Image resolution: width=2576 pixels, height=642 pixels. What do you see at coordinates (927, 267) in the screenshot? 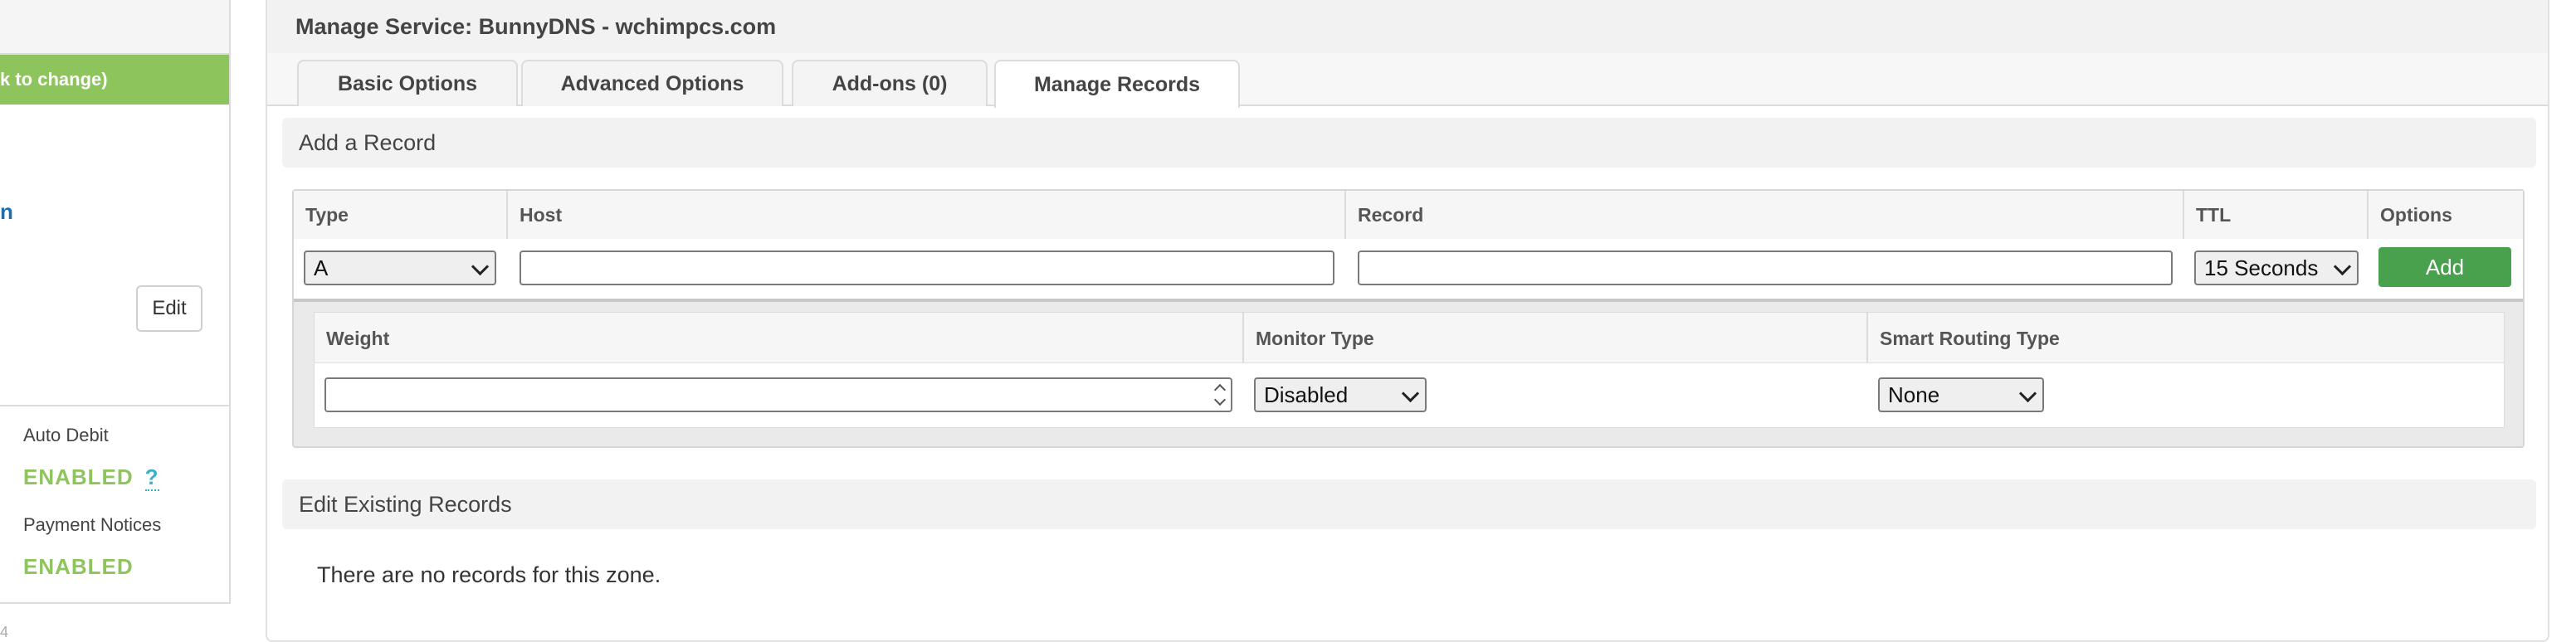
I see `host-input` at bounding box center [927, 267].